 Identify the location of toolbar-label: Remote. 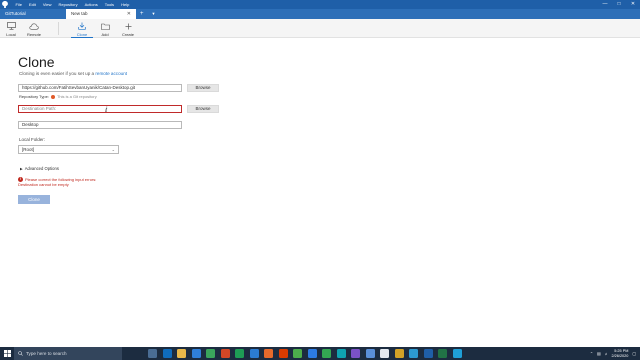
(33, 34).